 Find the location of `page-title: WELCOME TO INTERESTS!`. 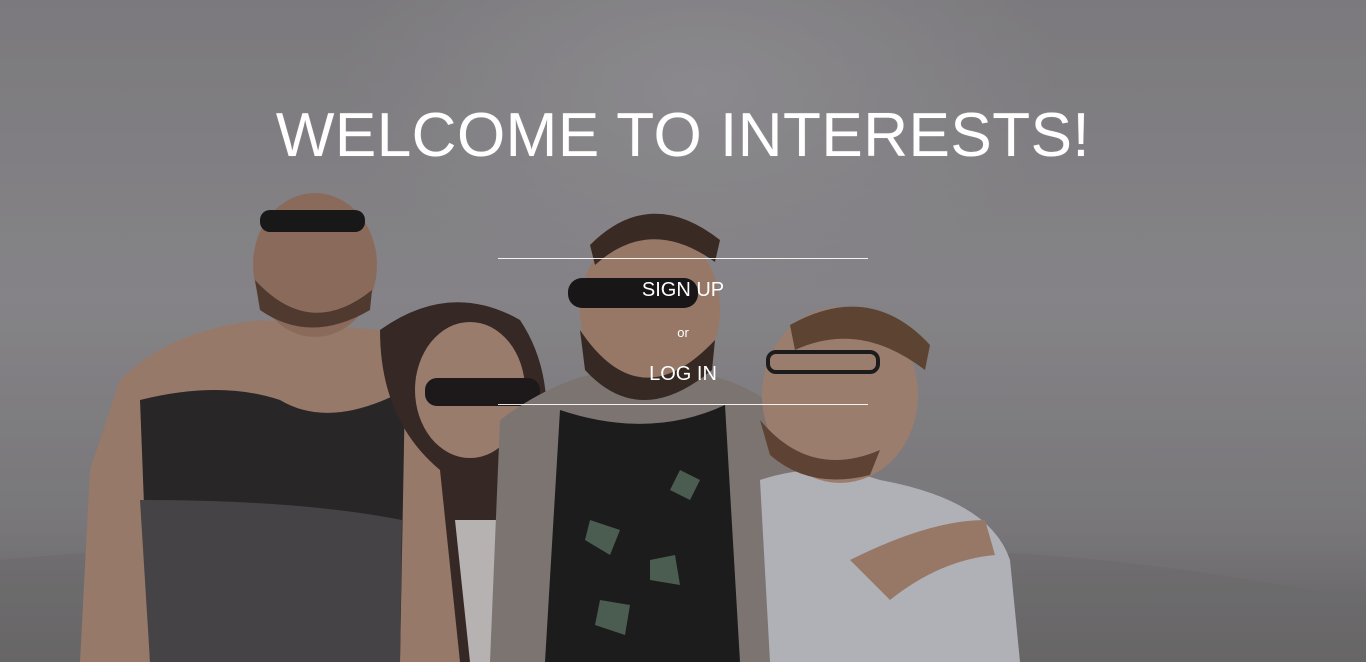

page-title: WELCOME TO INTERESTS! is located at coordinates (683, 135).